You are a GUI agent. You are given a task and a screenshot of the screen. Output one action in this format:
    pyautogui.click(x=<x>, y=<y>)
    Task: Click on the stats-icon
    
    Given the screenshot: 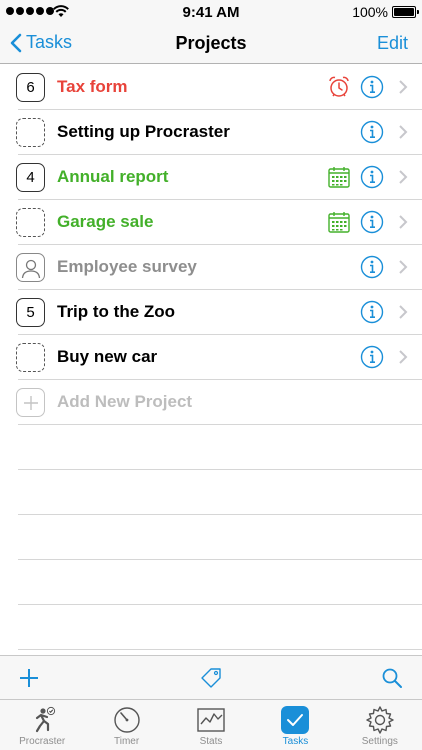 What is the action you would take?
    pyautogui.click(x=211, y=720)
    